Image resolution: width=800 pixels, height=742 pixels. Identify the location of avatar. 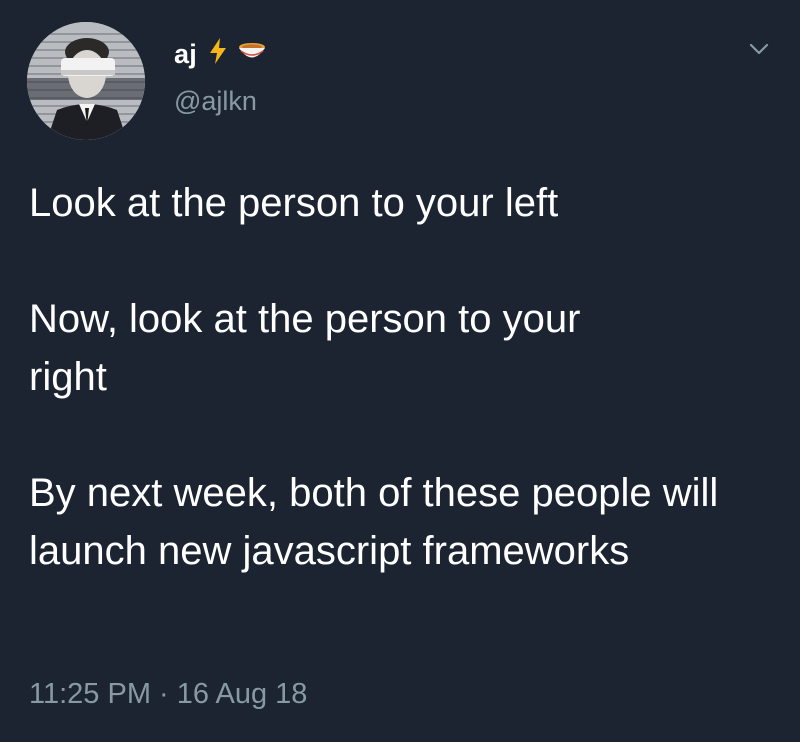
(86, 81).